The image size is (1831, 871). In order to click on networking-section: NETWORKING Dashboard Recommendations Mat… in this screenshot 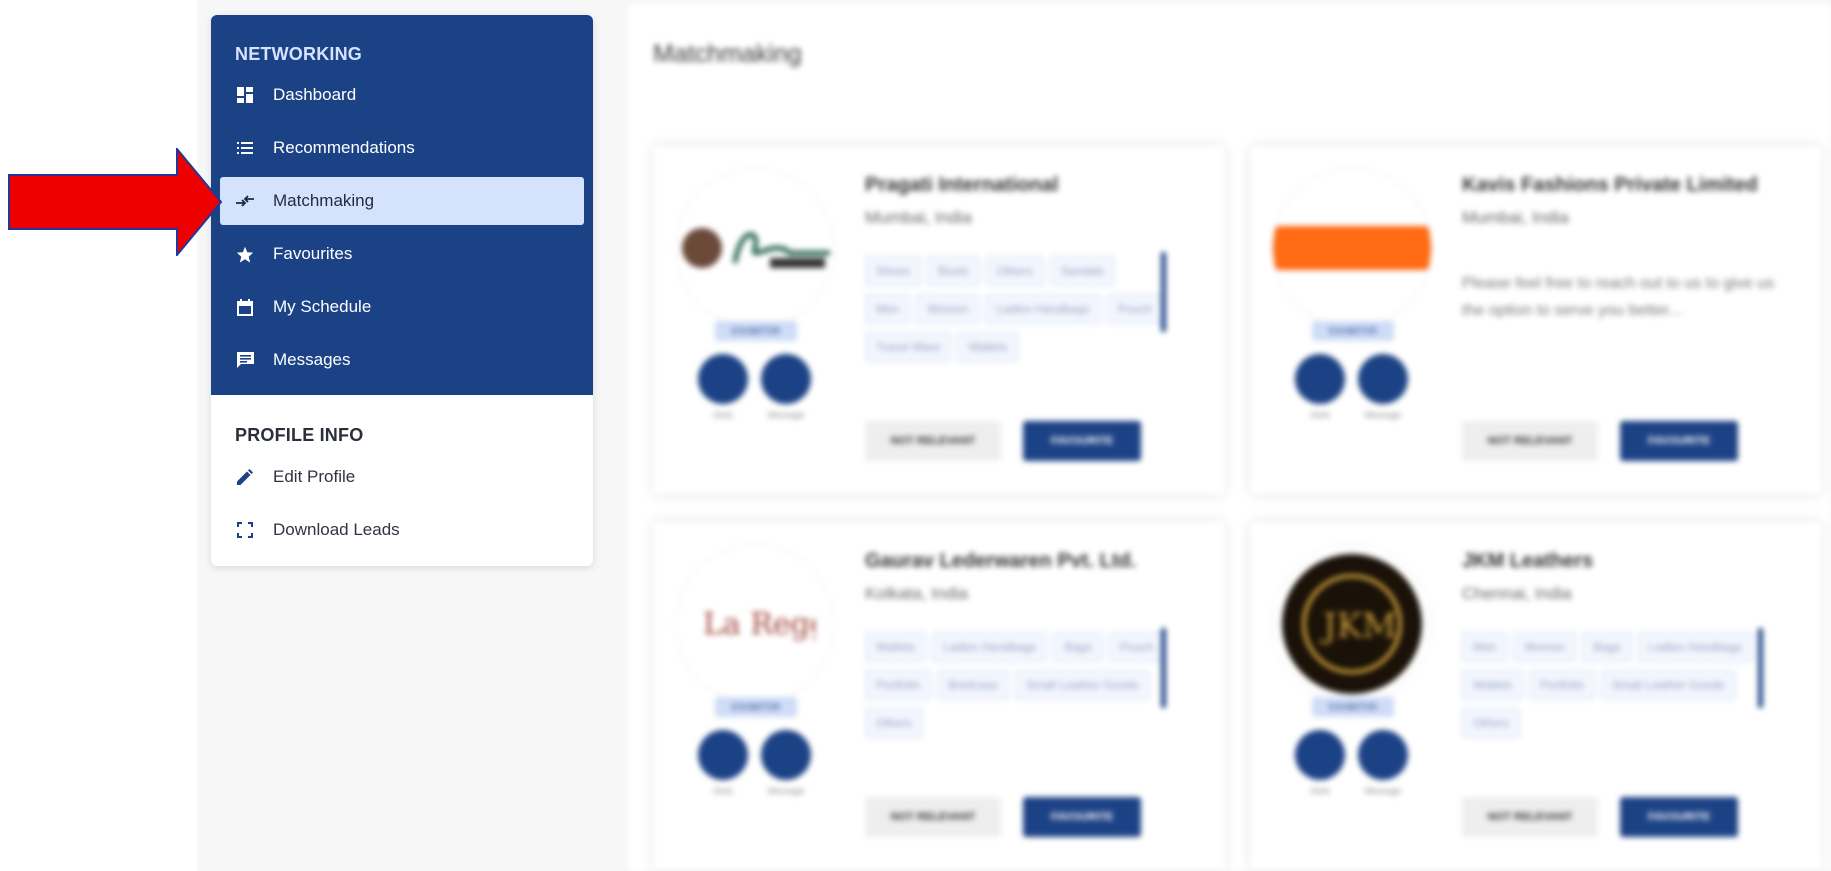, I will do `click(402, 205)`.